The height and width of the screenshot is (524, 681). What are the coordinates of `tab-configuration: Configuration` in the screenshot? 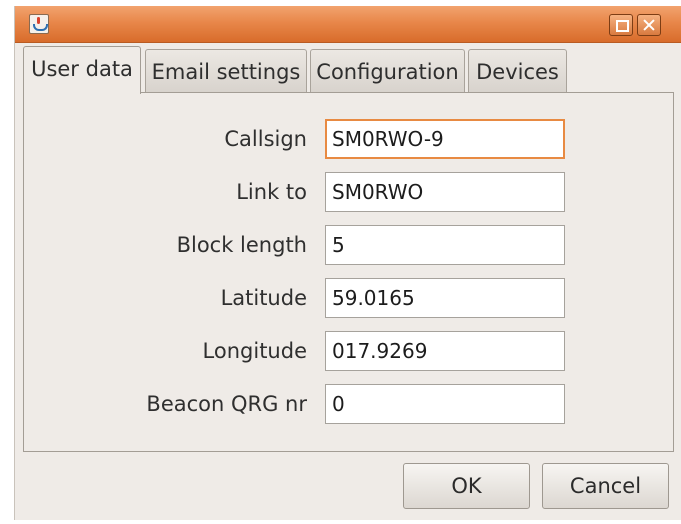 It's located at (387, 71).